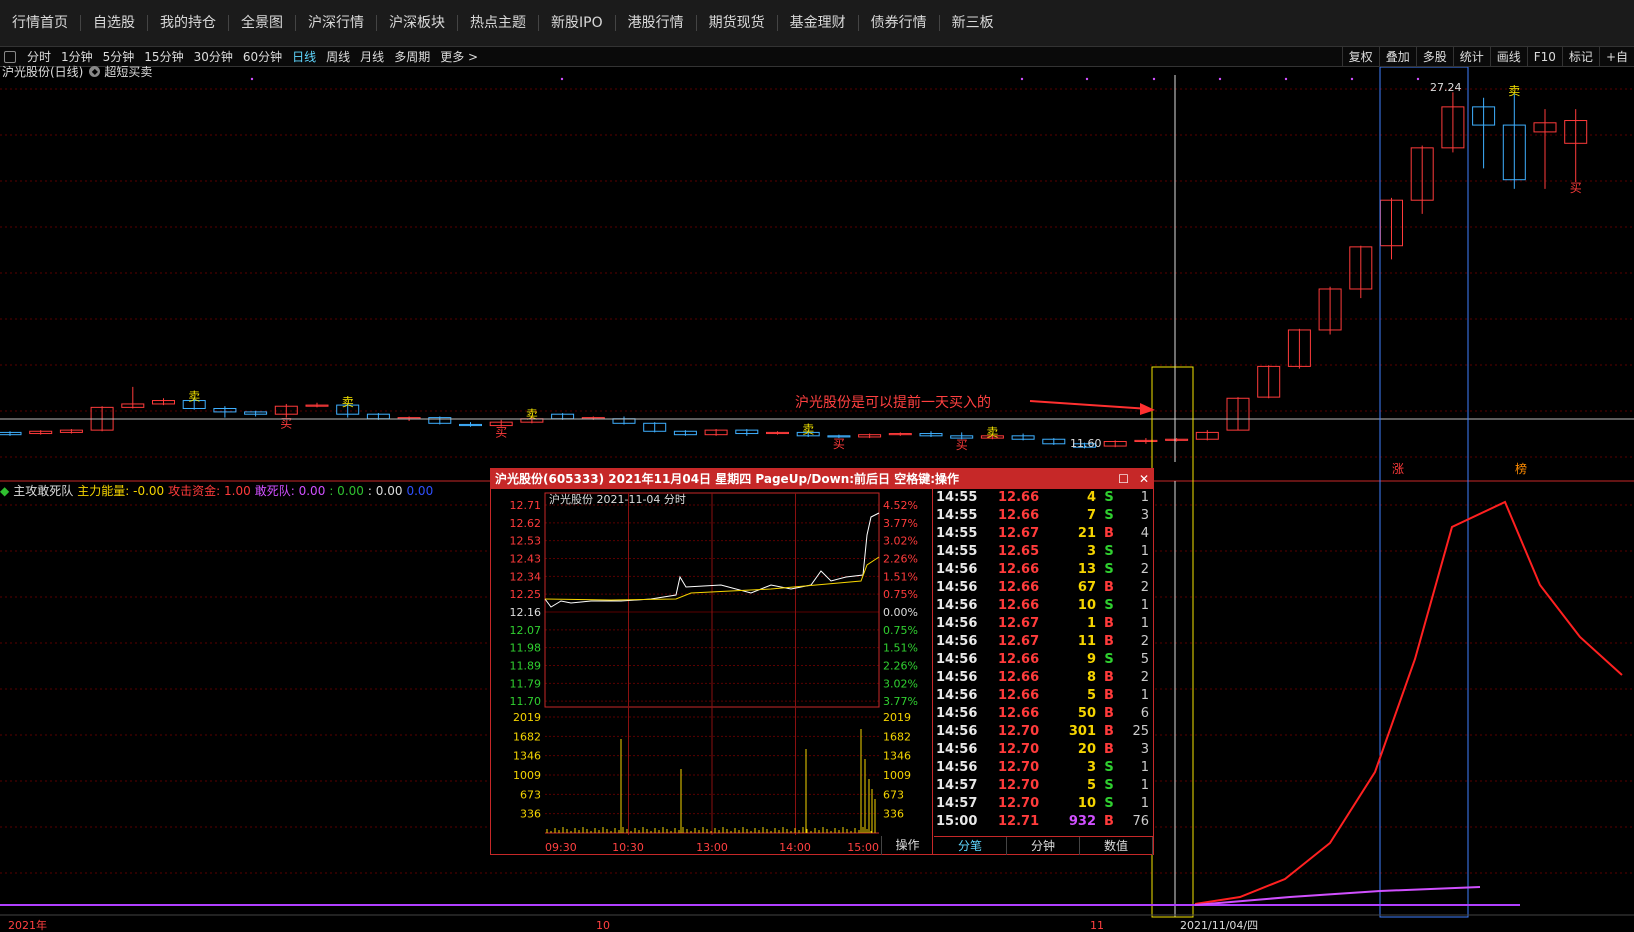 This screenshot has height=932, width=1634. I want to click on trade-volume: 13, so click(1086, 569).